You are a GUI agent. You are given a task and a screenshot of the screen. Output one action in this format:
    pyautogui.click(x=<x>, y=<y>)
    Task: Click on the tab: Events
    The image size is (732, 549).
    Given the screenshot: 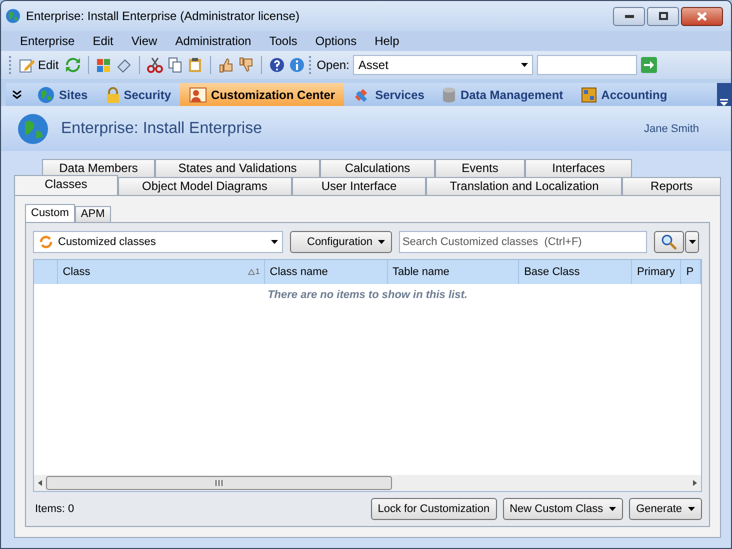 What is the action you would take?
    pyautogui.click(x=480, y=168)
    